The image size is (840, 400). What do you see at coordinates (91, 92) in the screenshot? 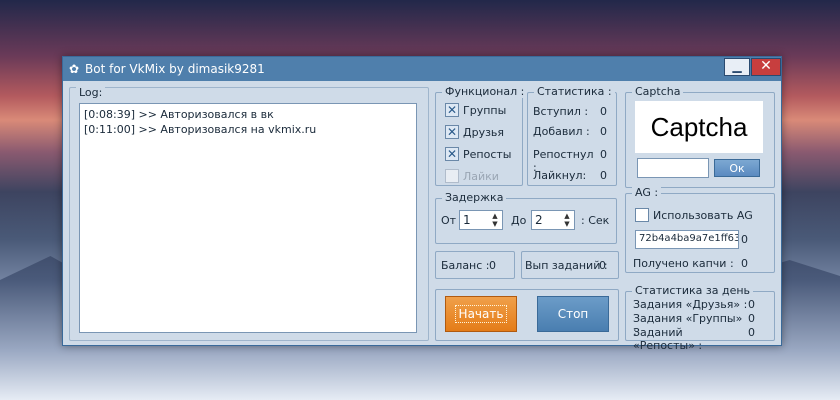
I see `log-title: Log:` at bounding box center [91, 92].